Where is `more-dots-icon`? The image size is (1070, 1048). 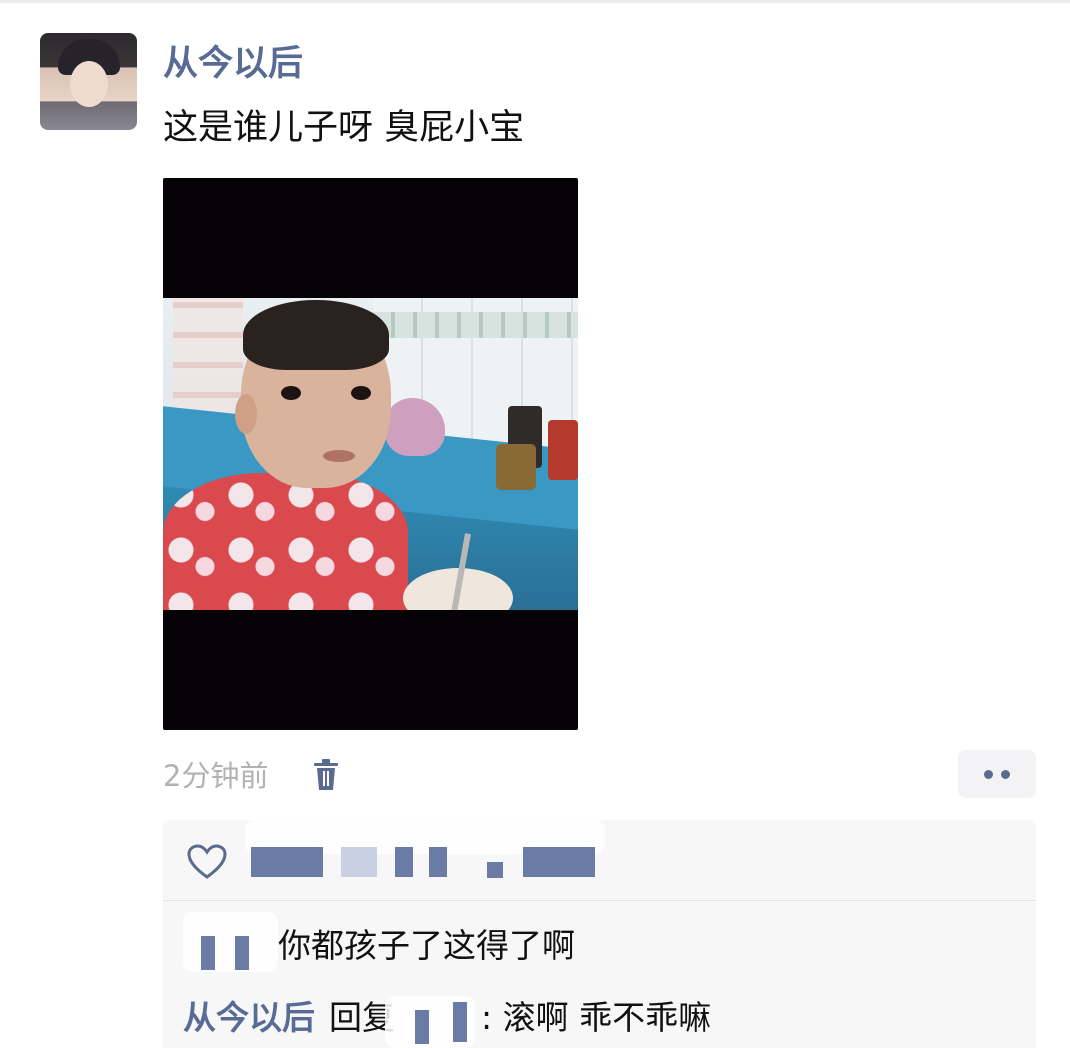 more-dots-icon is located at coordinates (988, 774).